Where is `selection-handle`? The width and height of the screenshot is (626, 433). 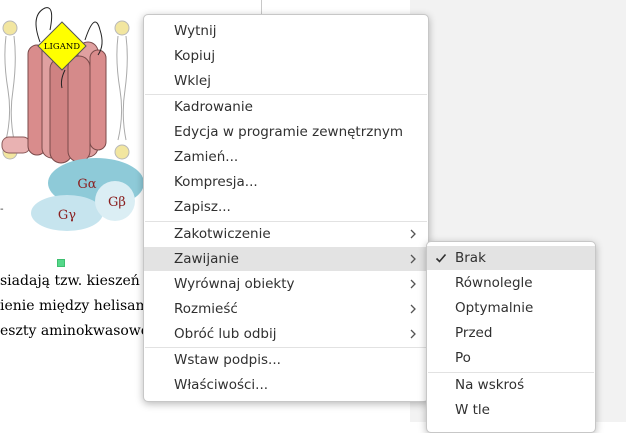 selection-handle is located at coordinates (61, 263).